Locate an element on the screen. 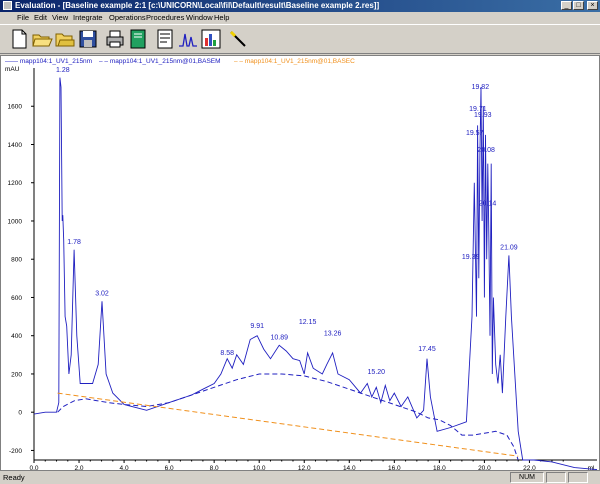  x-tick-label: 4.0 is located at coordinates (124, 467).